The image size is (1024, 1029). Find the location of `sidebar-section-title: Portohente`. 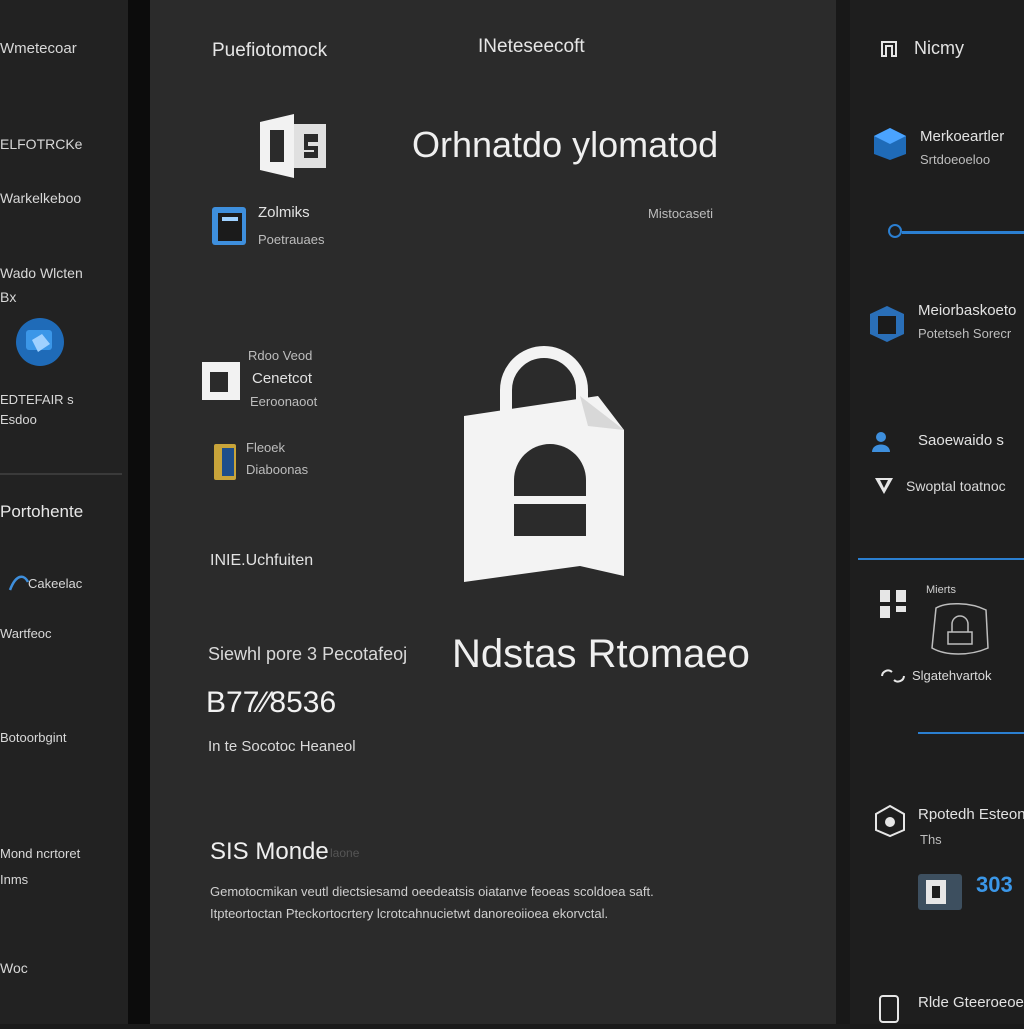

sidebar-section-title: Portohente is located at coordinates (42, 511).